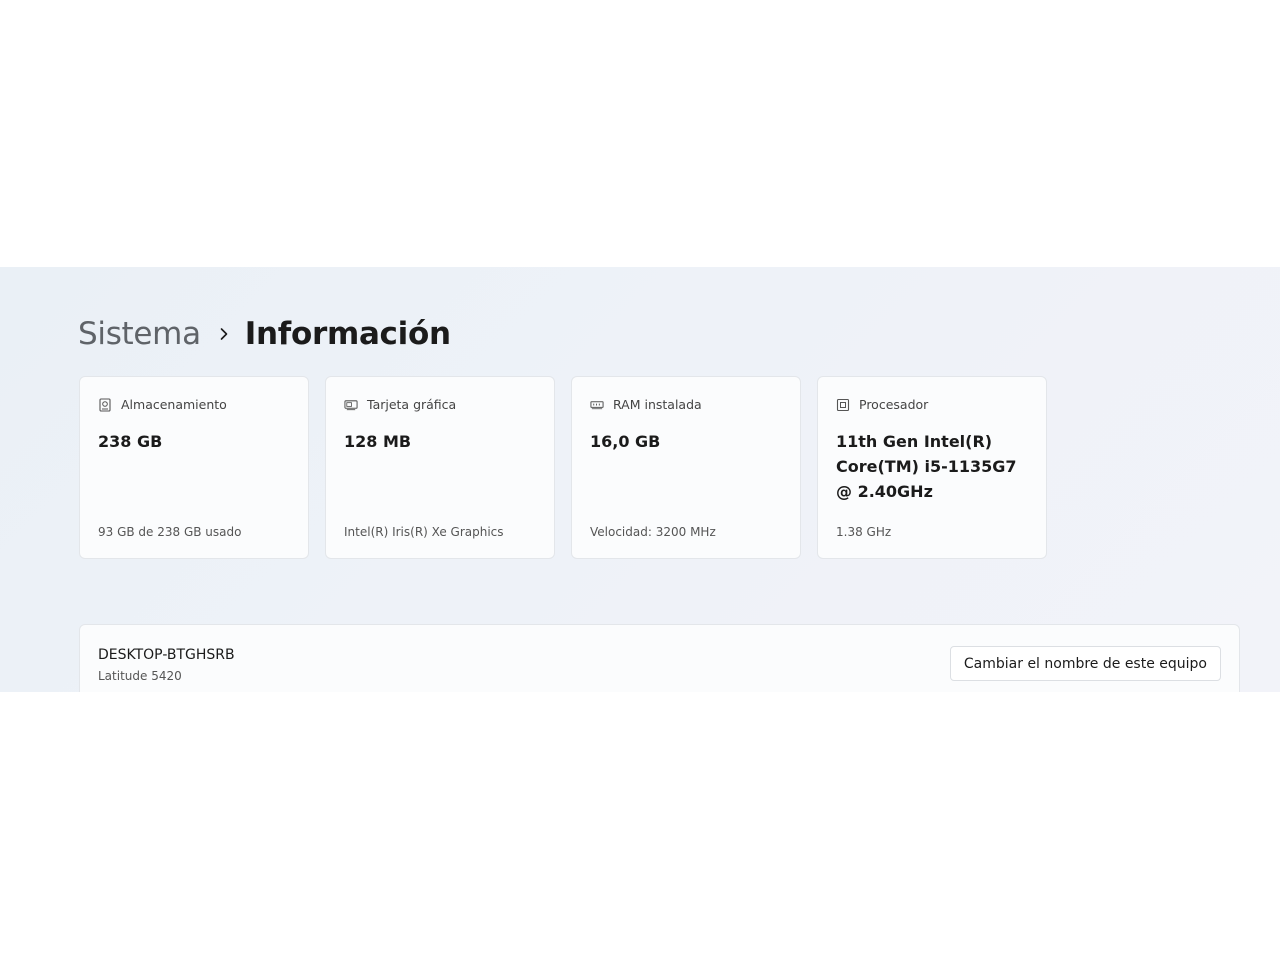 Image resolution: width=1280 pixels, height=960 pixels. Describe the element at coordinates (174, 404) in the screenshot. I see `card-label: Almacenamiento` at that location.